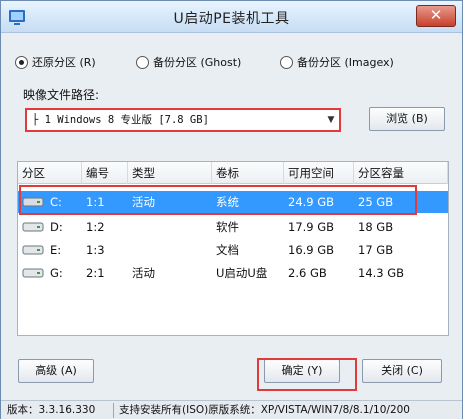 Image resolution: width=463 pixels, height=419 pixels. I want to click on window-title: U启动PE装机工具, so click(231, 19).